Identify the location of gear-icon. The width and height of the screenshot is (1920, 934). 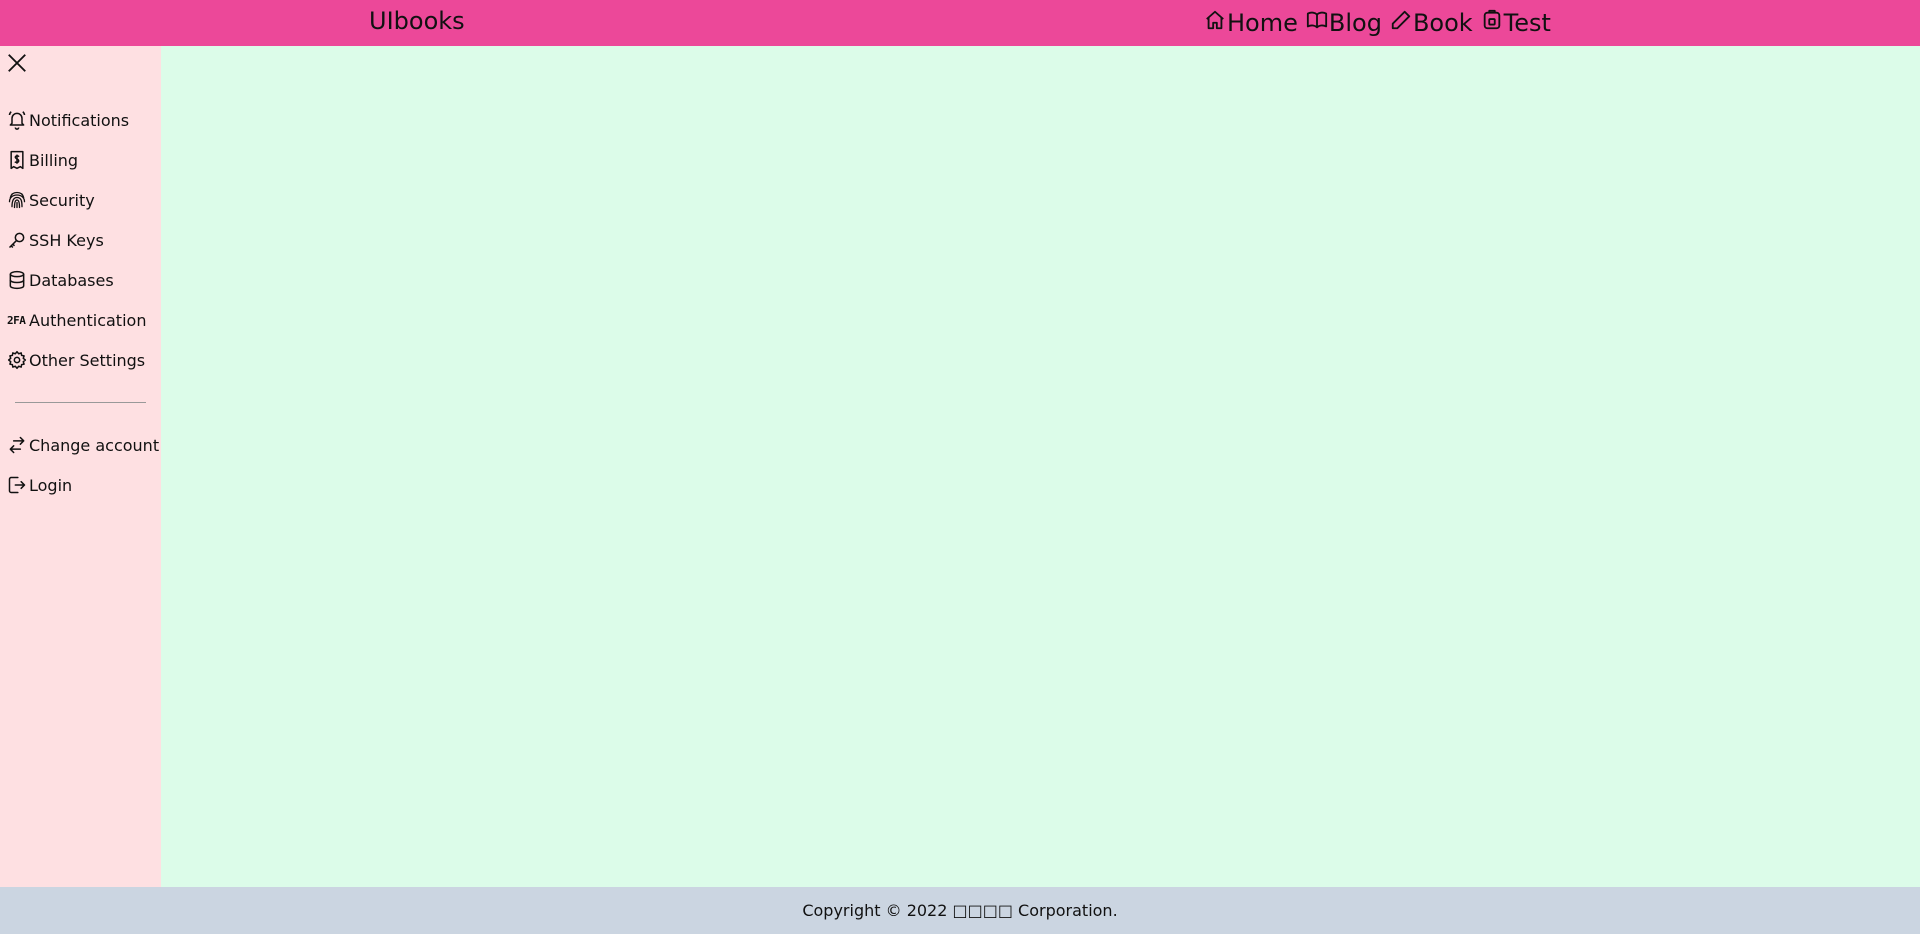
(18, 360).